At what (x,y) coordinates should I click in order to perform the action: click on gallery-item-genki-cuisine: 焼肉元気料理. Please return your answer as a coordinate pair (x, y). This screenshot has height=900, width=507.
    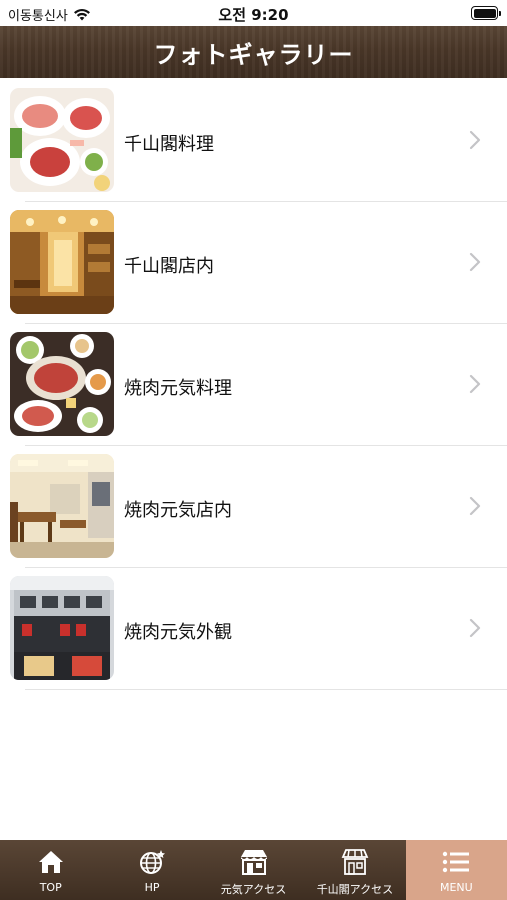
    Looking at the image, I should click on (253, 385).